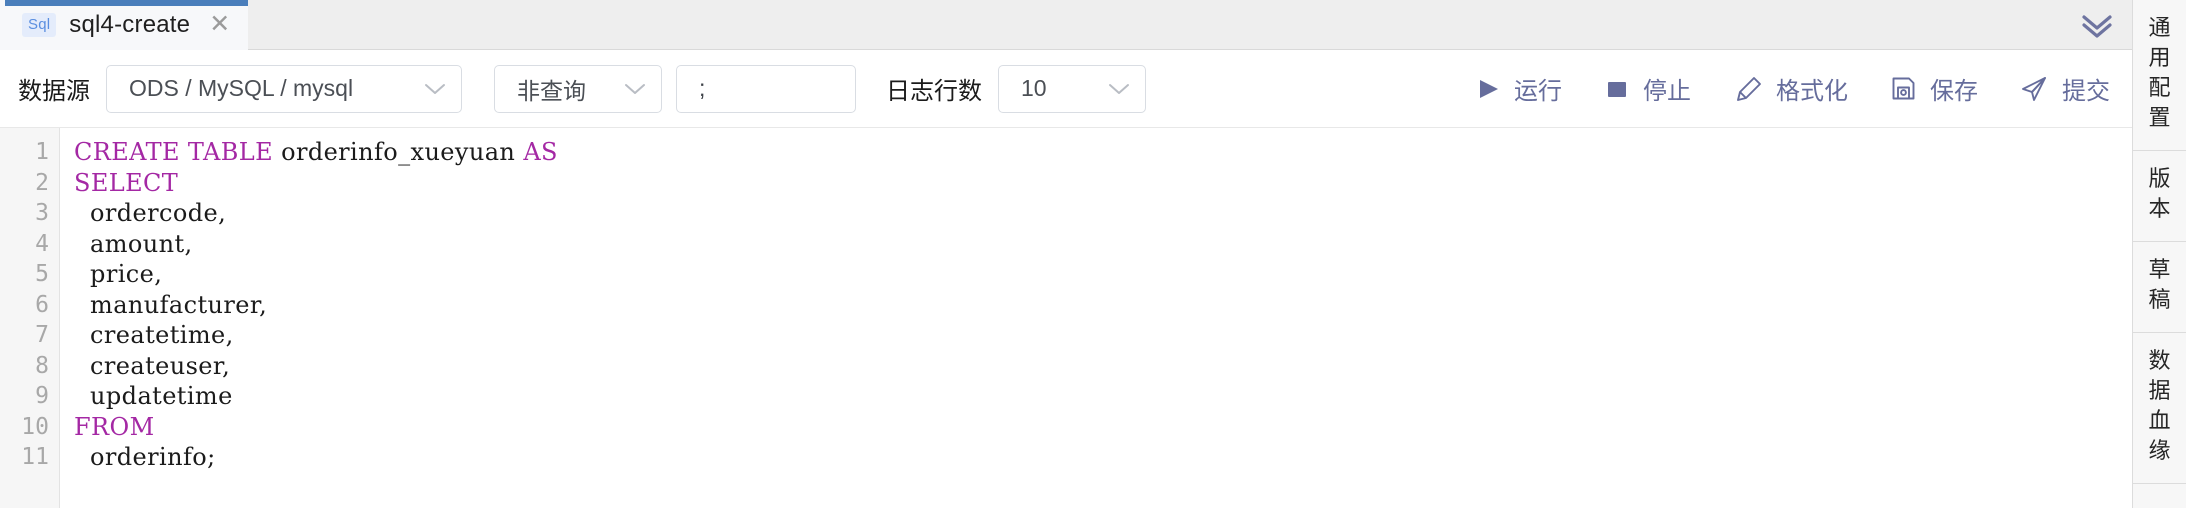  I want to click on datasource-select: ODS / MySQL / mysql, so click(284, 88).